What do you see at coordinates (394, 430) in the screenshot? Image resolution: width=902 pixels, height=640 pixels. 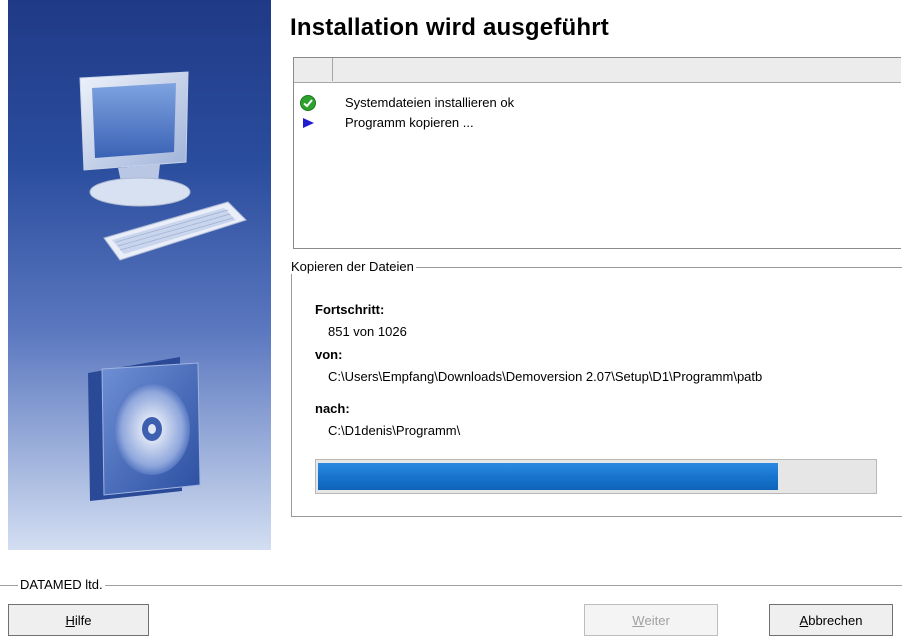 I see `to-path: C:\D1denis\Programm\` at bounding box center [394, 430].